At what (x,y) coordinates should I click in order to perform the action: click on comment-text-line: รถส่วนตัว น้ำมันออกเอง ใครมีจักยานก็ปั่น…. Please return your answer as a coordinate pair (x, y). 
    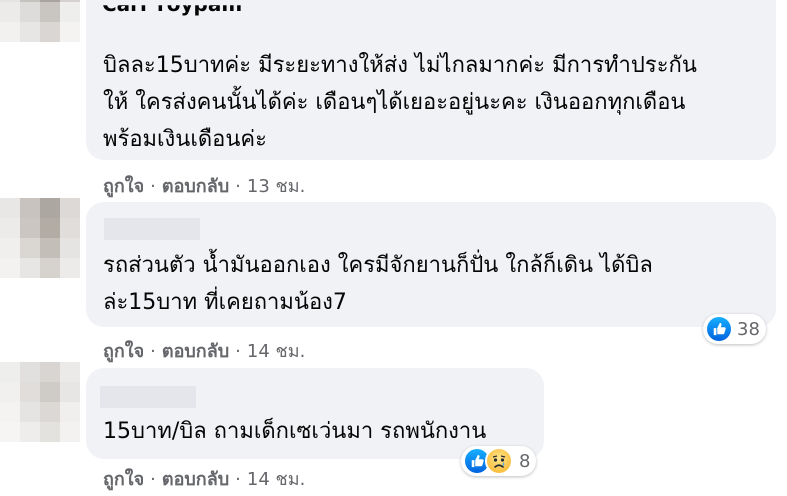
    Looking at the image, I should click on (378, 265).